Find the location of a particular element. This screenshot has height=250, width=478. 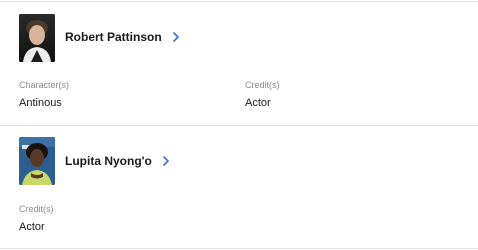

character-value: Antinous is located at coordinates (40, 103).